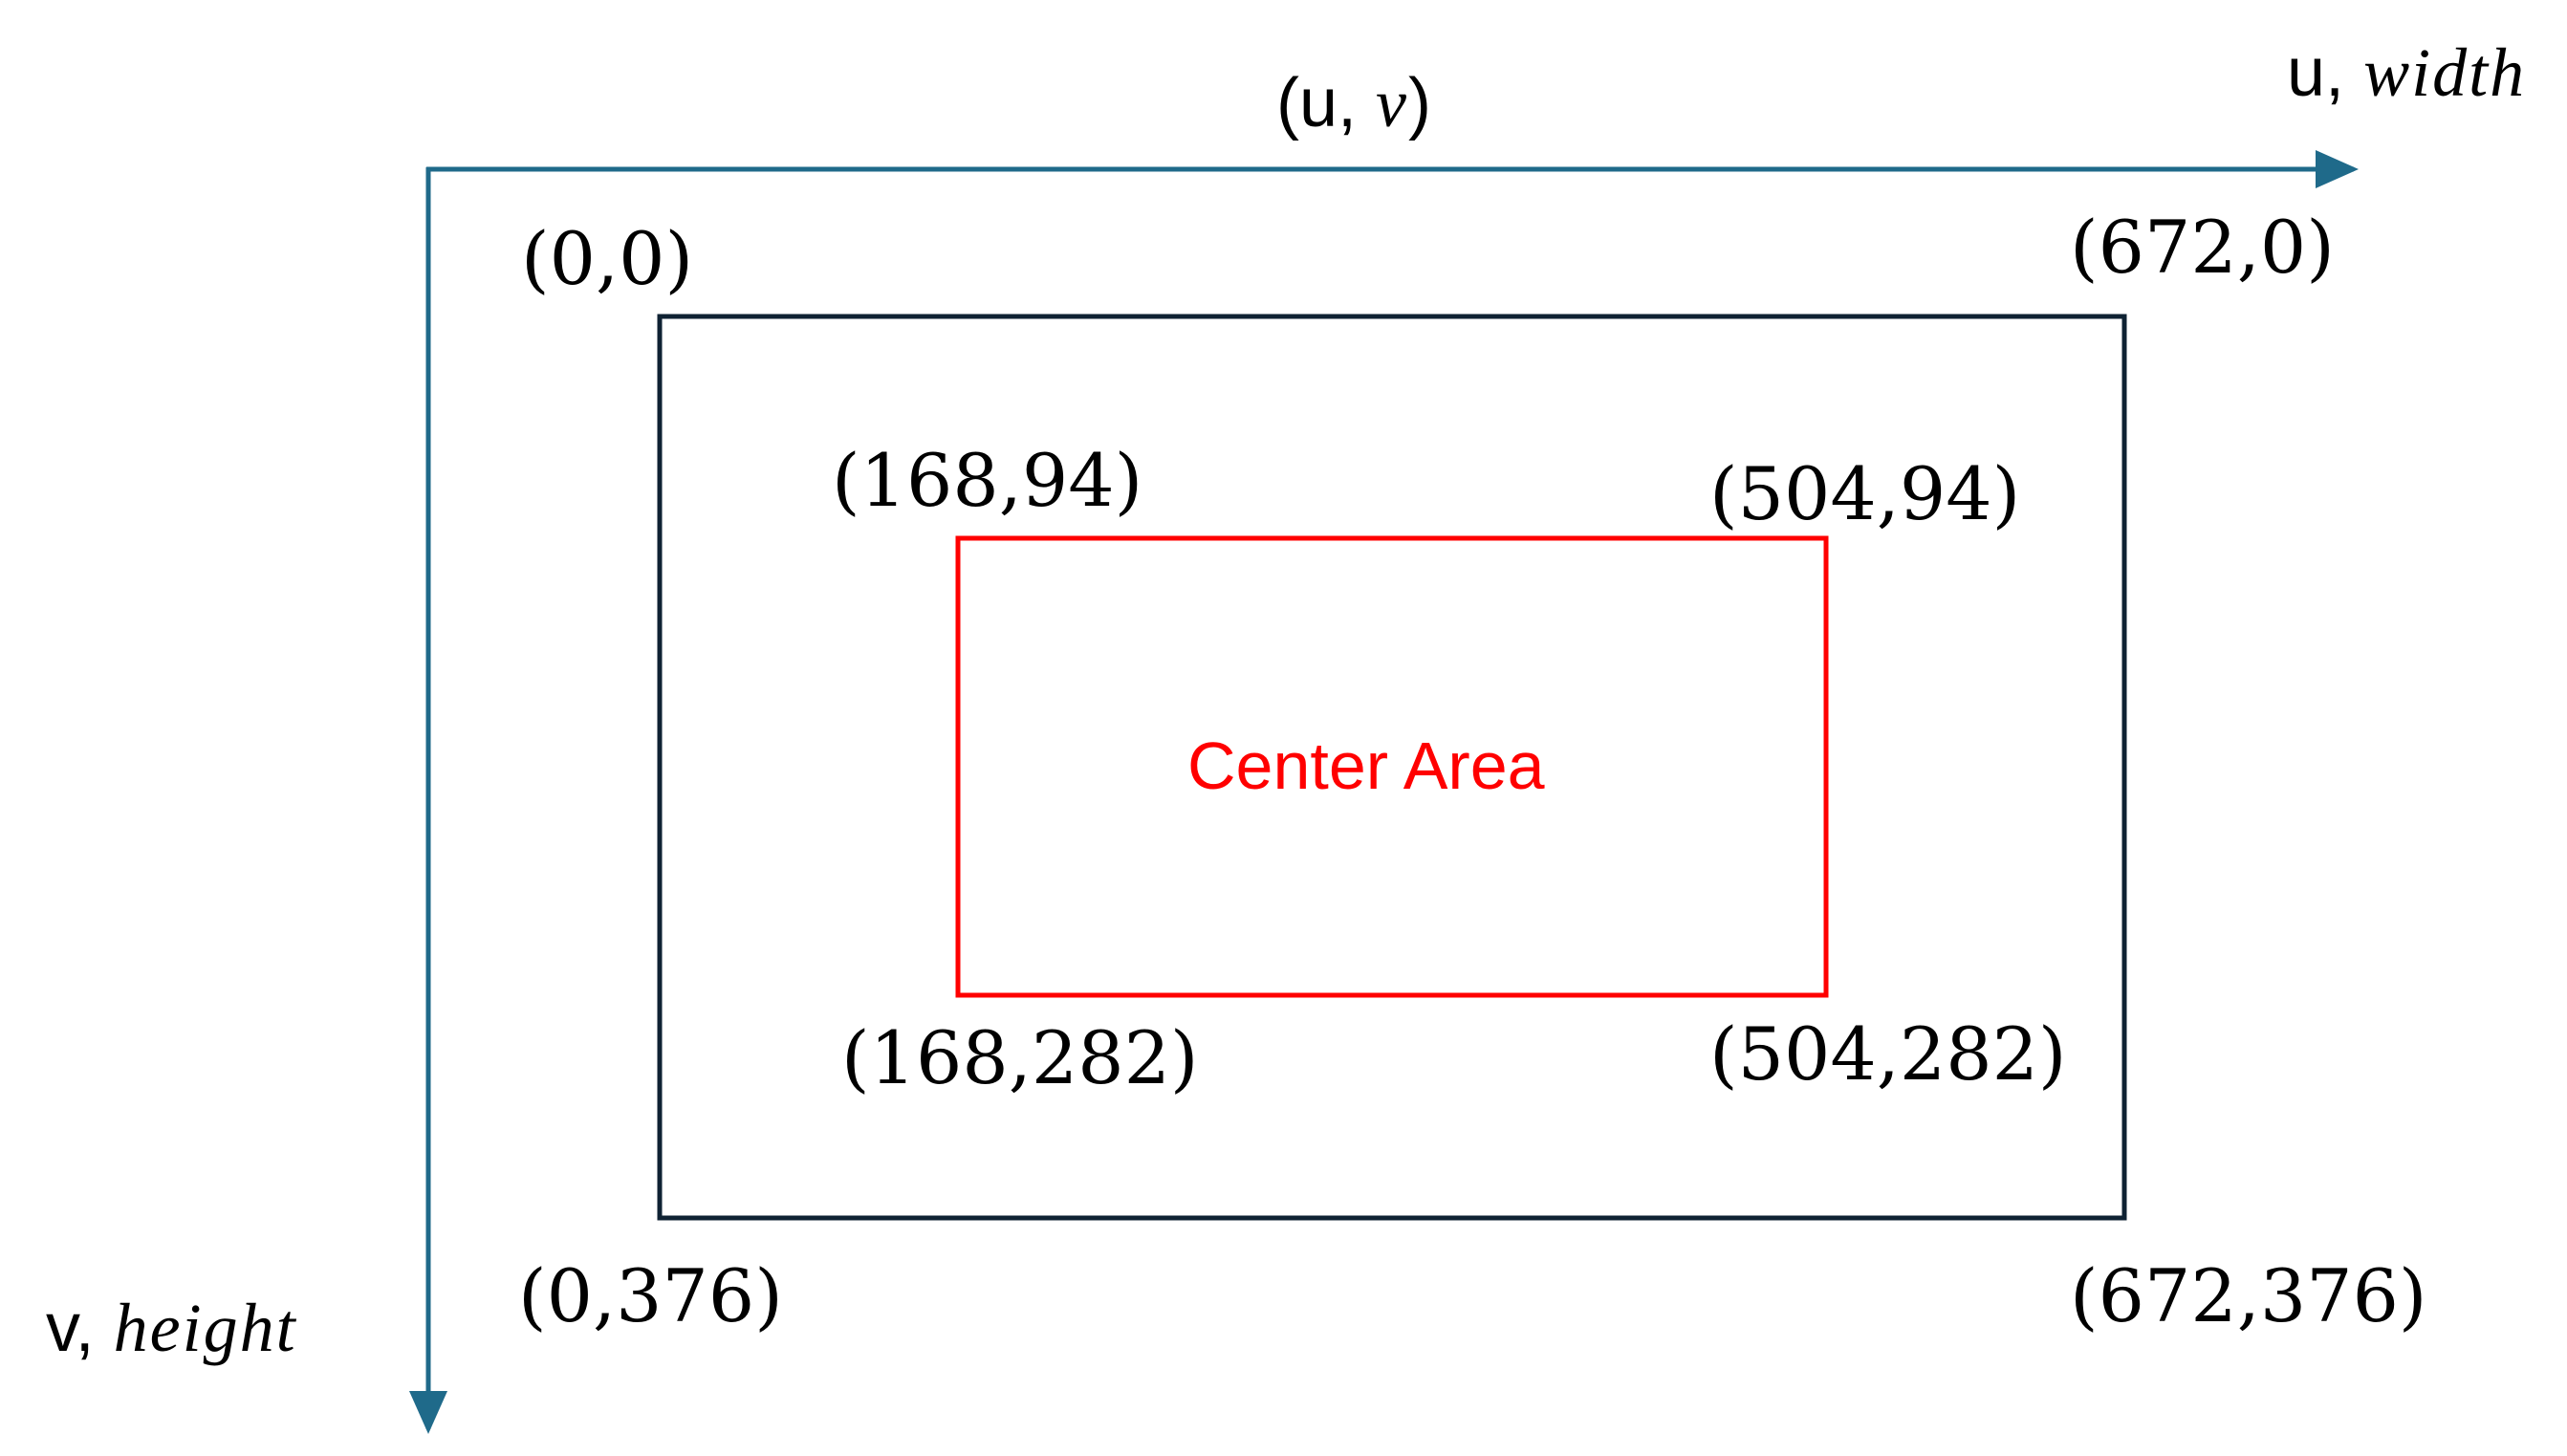 The width and height of the screenshot is (2567, 1456). I want to click on v-axis-prefix: v,, so click(80, 1328).